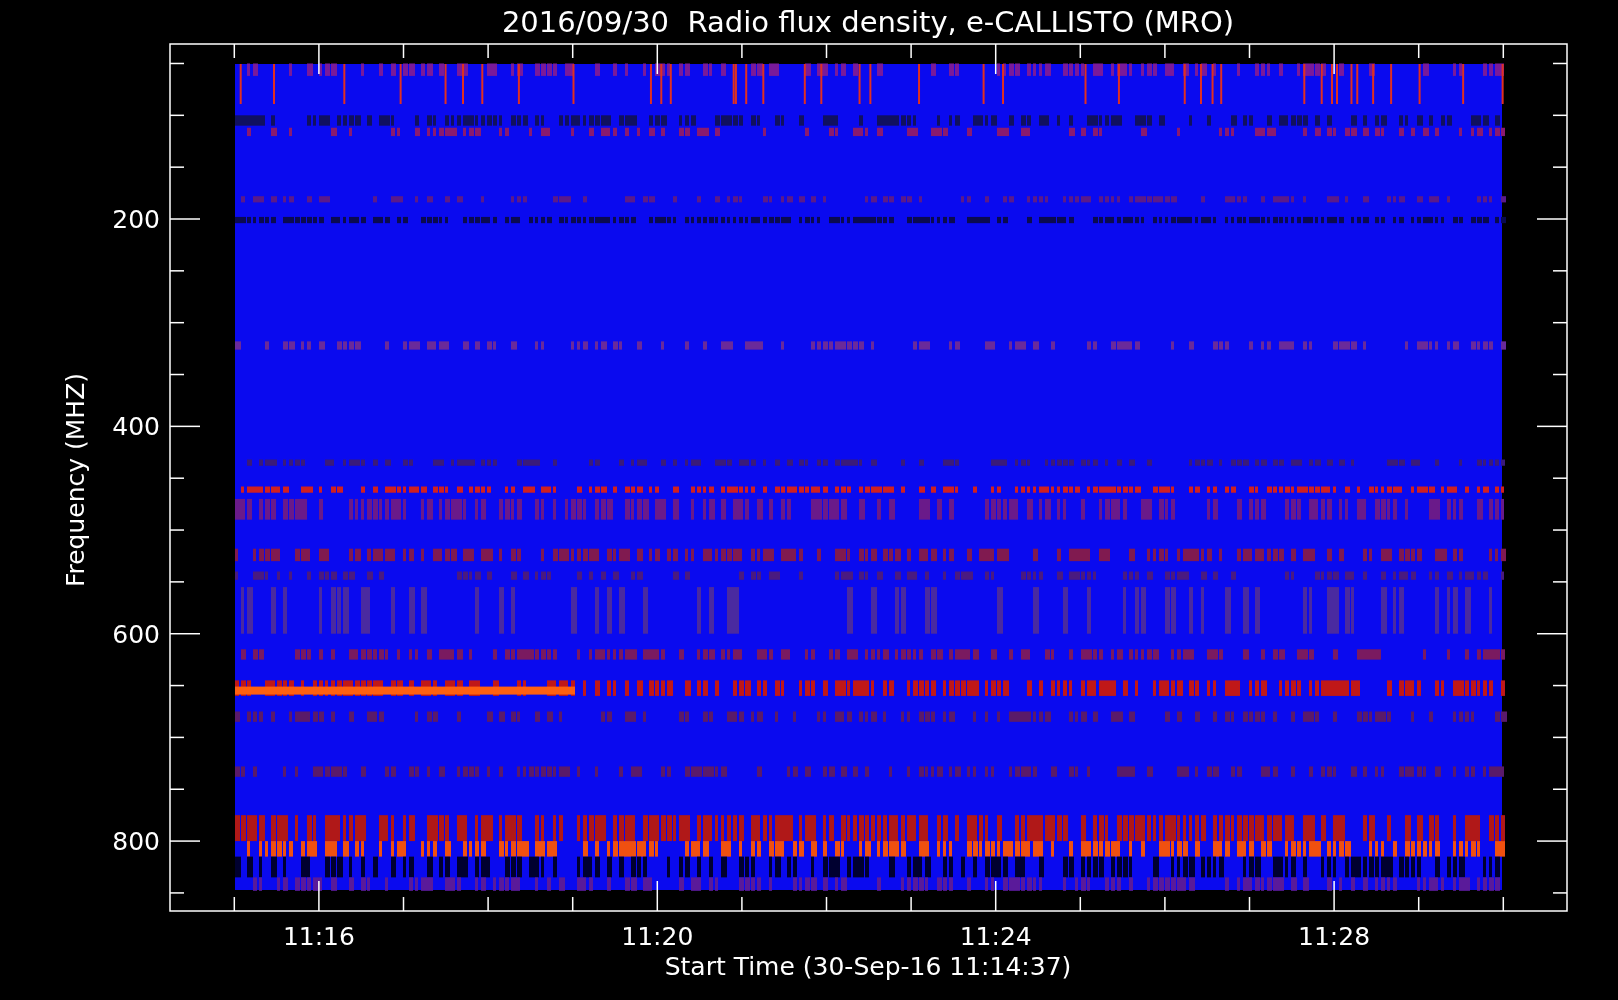  Describe the element at coordinates (136, 427) in the screenshot. I see `y-tick-label: 400` at that location.